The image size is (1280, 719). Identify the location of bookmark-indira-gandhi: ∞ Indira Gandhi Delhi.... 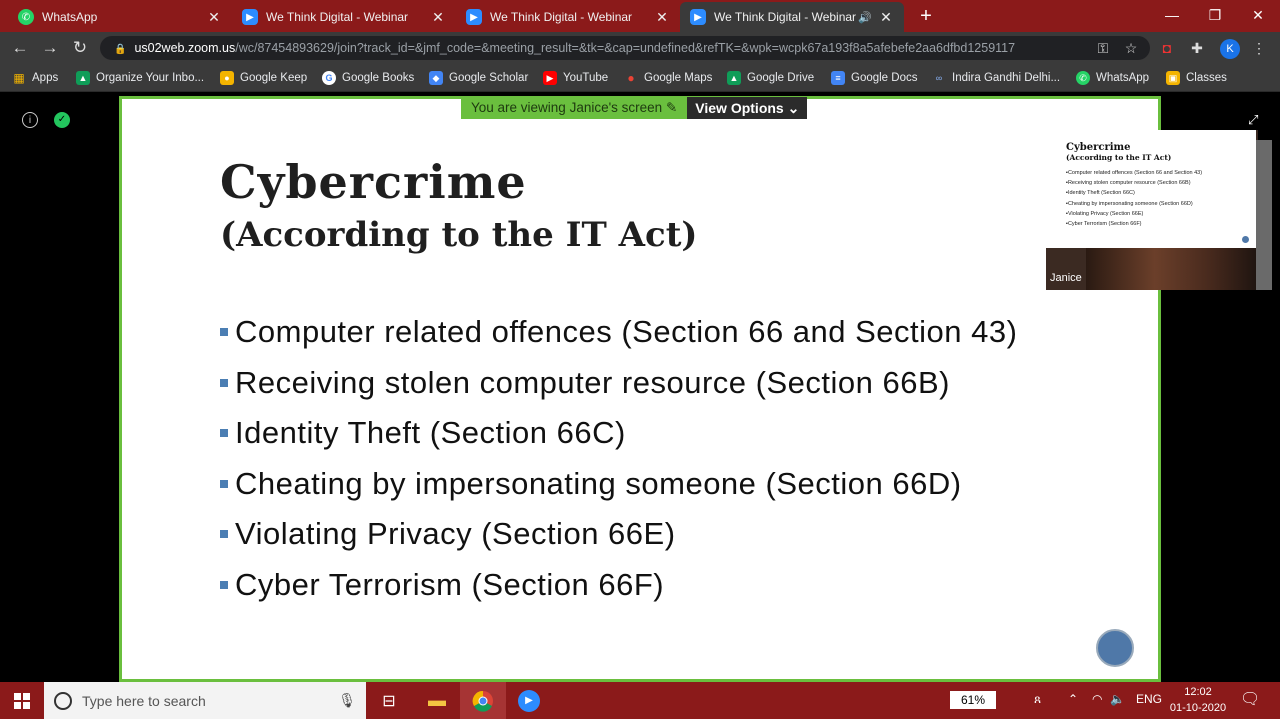
(996, 78).